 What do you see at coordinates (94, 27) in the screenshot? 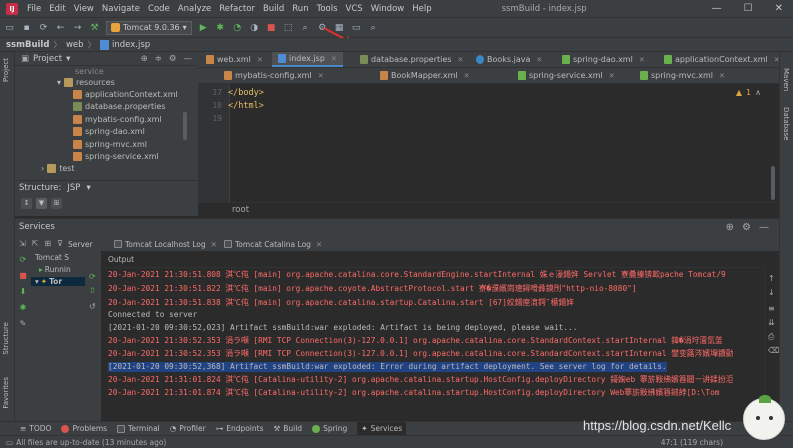
I see `build-hammer-icon: ⚒` at bounding box center [94, 27].